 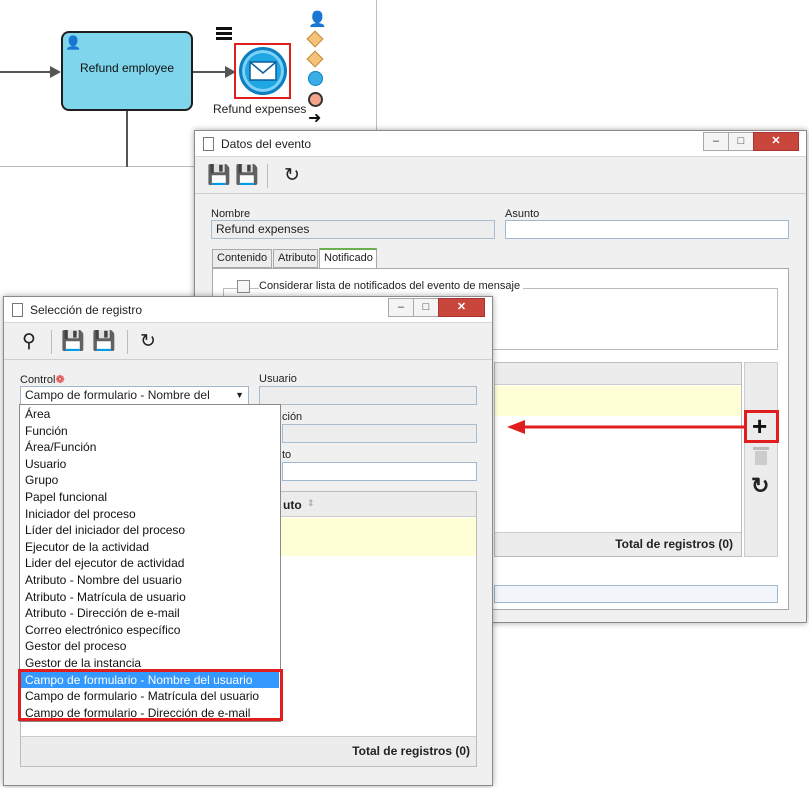 I want to click on toolbar: 💾 💾 ↻, so click(x=500, y=176).